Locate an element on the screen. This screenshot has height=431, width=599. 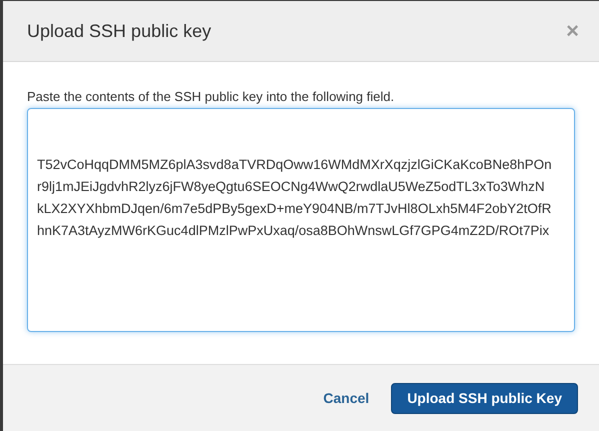
instruction-text: Paste the contents of the SSH public key into the following field. is located at coordinates (211, 97).